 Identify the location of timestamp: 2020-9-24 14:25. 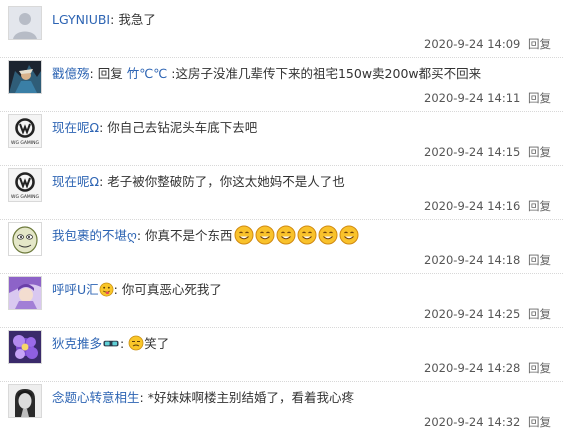
(472, 314).